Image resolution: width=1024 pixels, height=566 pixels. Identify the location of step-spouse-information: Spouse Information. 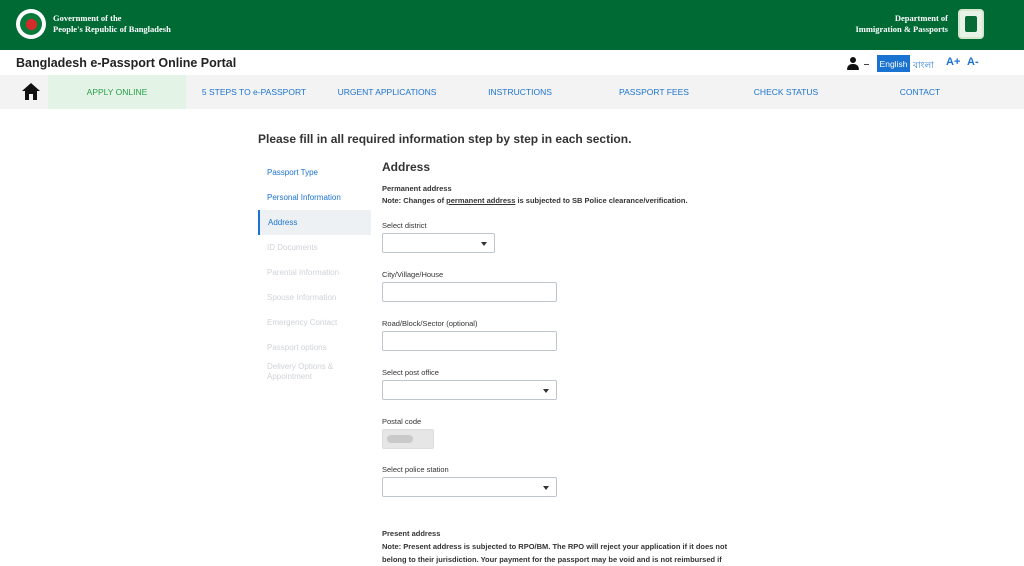
(302, 297).